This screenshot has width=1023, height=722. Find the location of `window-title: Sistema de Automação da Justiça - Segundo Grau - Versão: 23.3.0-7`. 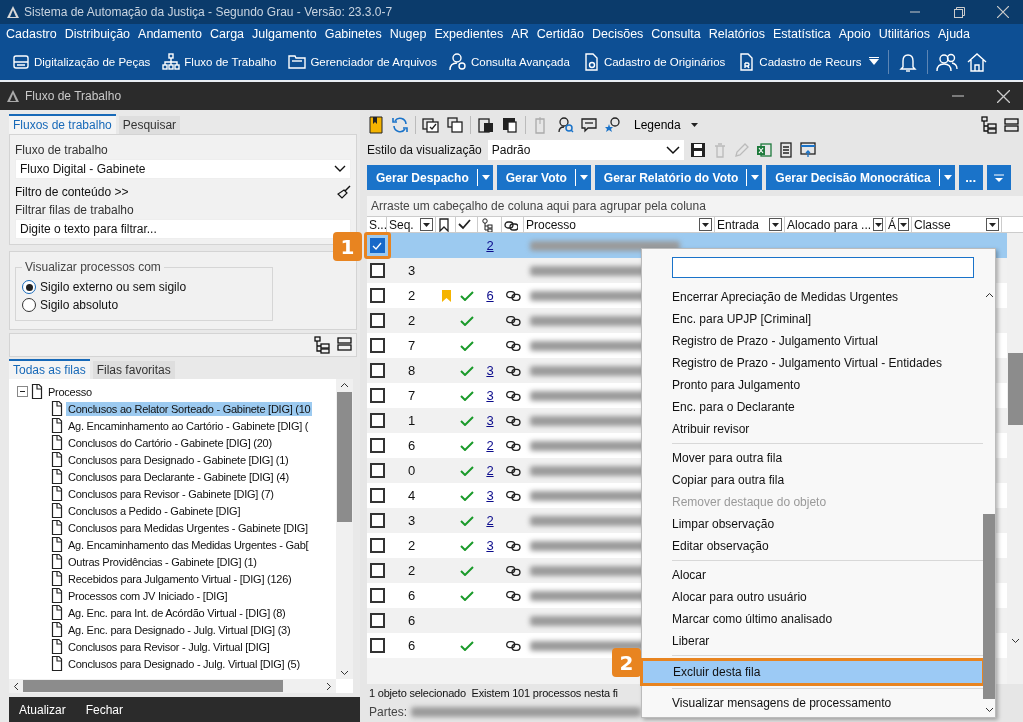

window-title: Sistema de Automação da Justiça - Segundo Grau - Versão: 23.3.0-7 is located at coordinates (208, 12).